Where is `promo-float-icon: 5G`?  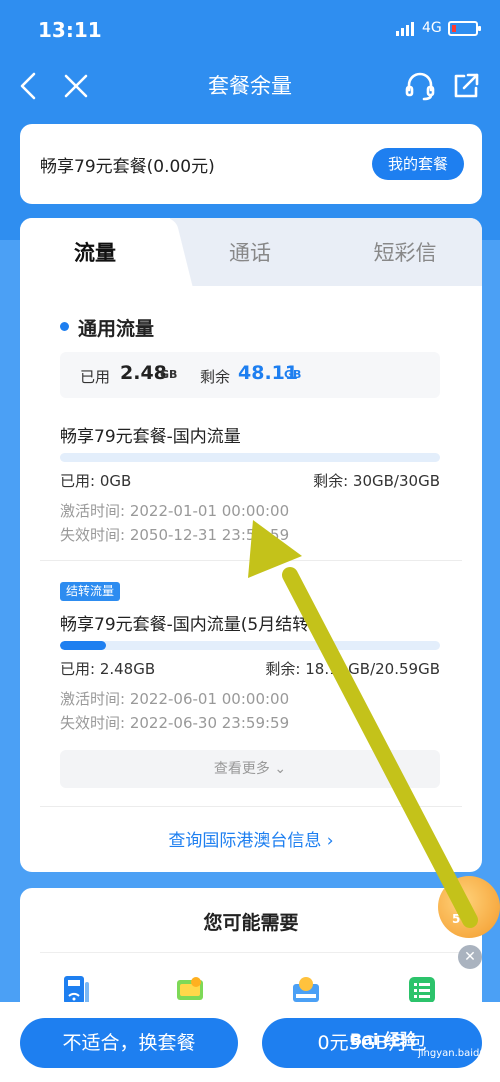
promo-float-icon: 5G is located at coordinates (469, 907).